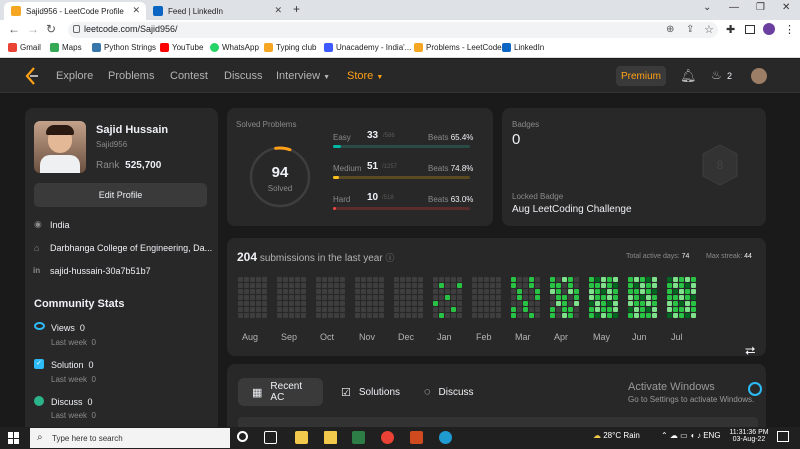  I want to click on tray-icons: ⌃ ☁ ▭ ◖ ♪ ENG, so click(691, 435).